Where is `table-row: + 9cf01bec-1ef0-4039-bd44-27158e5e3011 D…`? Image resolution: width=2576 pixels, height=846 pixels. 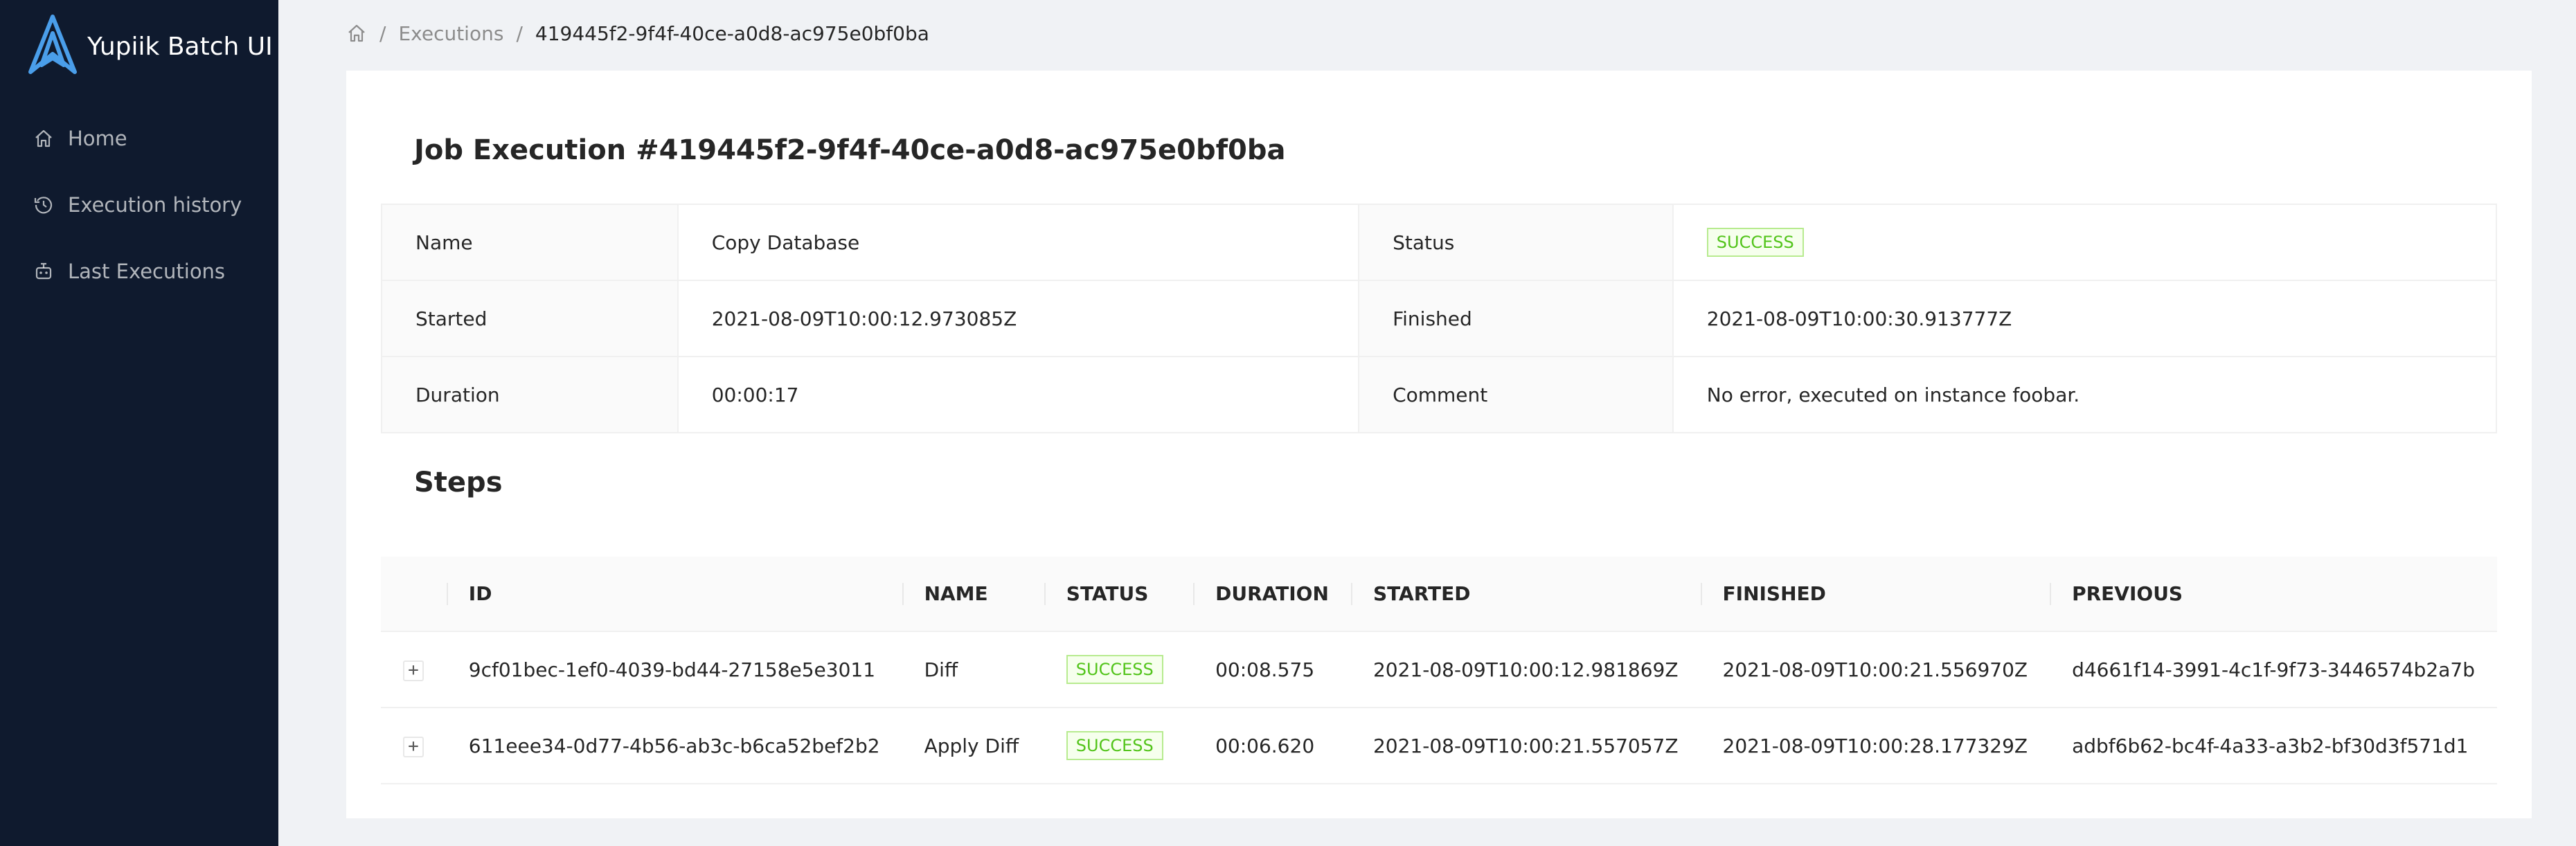
table-row: + 9cf01bec-1ef0-4039-bd44-27158e5e3011 D… is located at coordinates (1439, 669).